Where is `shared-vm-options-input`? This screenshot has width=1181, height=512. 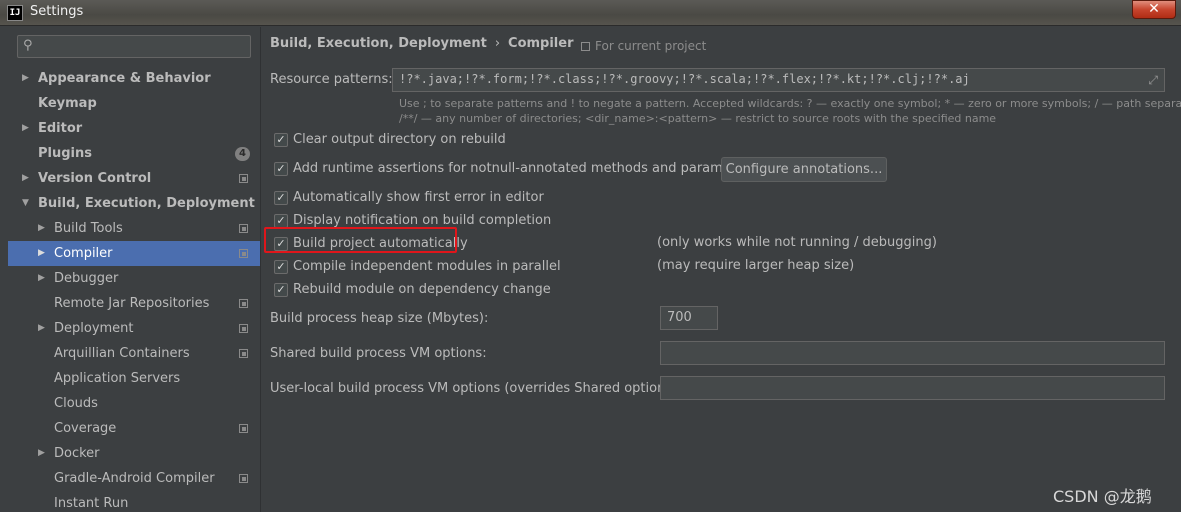
shared-vm-options-input is located at coordinates (912, 353).